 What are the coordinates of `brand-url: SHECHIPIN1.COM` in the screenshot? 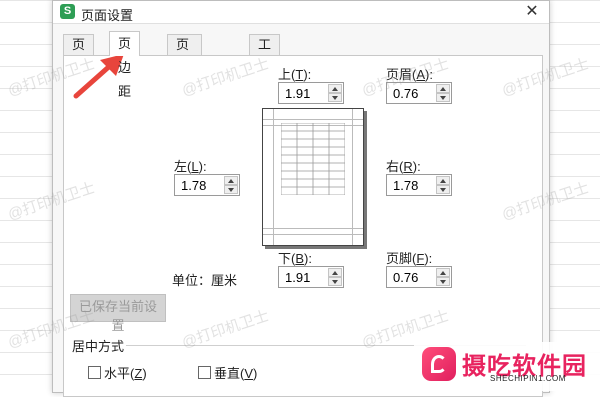 It's located at (528, 378).